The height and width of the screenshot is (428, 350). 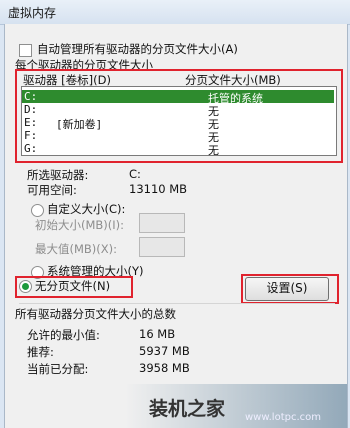 I want to click on drives-list: C: 托管的系统 D: 无 E: [新加卷] 无 F: 无 G: 无, so click(x=179, y=121).